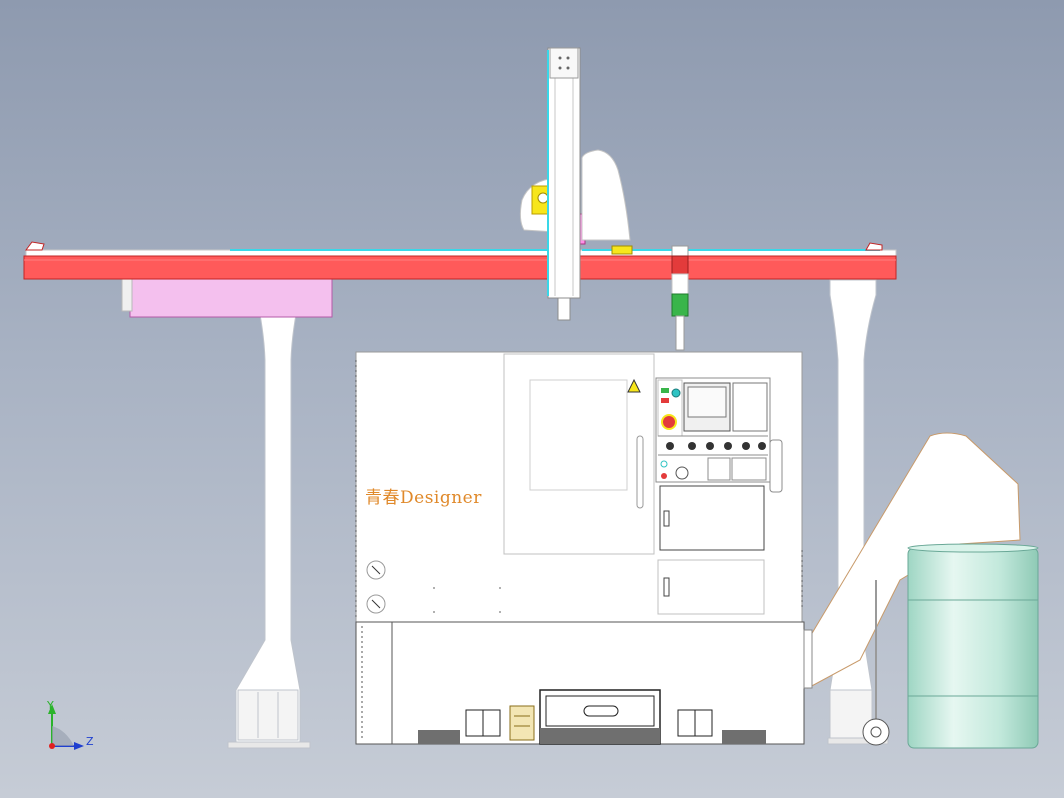  I want to click on axis-z-label: Z, so click(90, 741).